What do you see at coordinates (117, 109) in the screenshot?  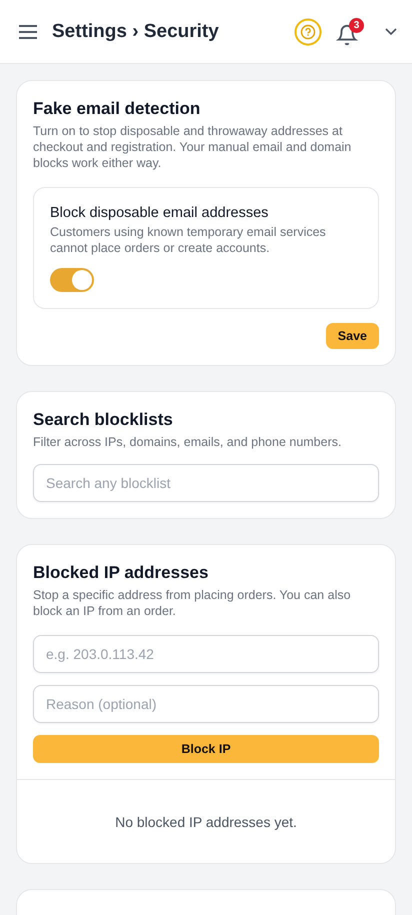 I see `card-title: Fake email detection` at bounding box center [117, 109].